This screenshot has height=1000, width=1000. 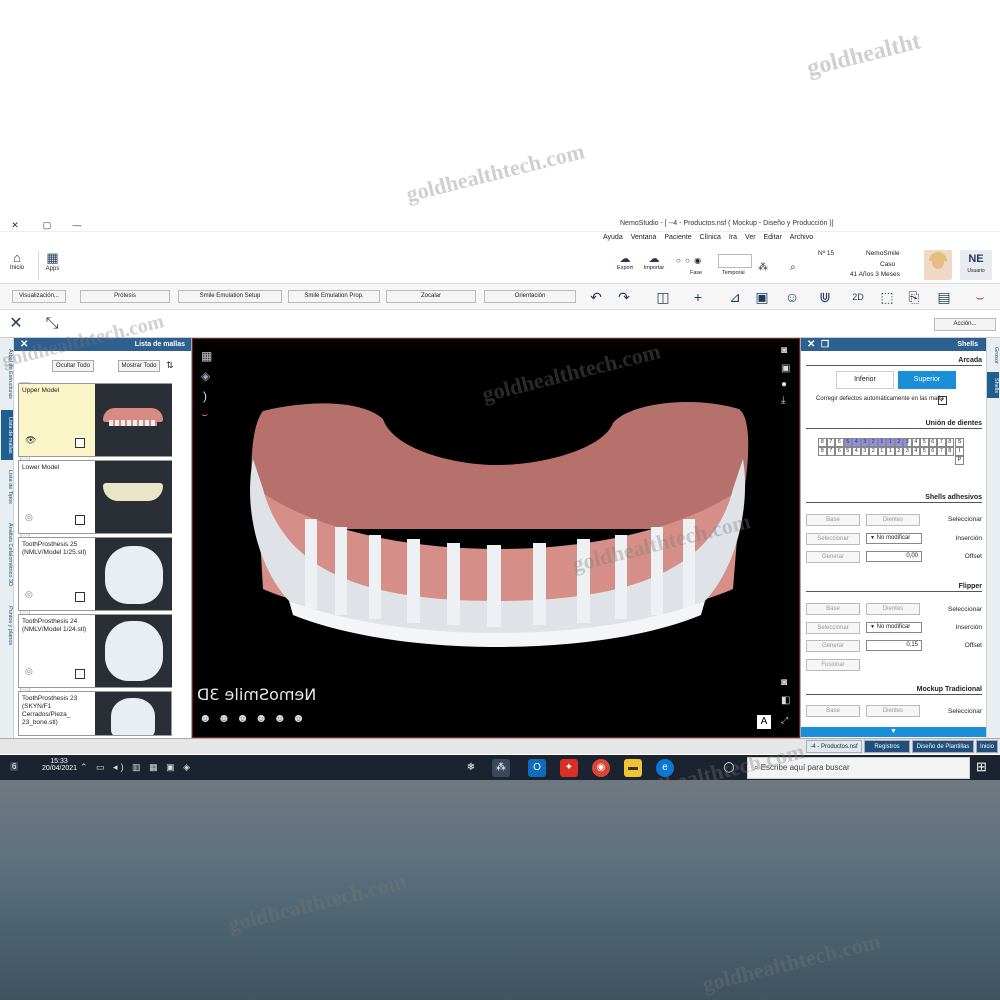 I want to click on arch-icon: ⋓, so click(x=825, y=297).